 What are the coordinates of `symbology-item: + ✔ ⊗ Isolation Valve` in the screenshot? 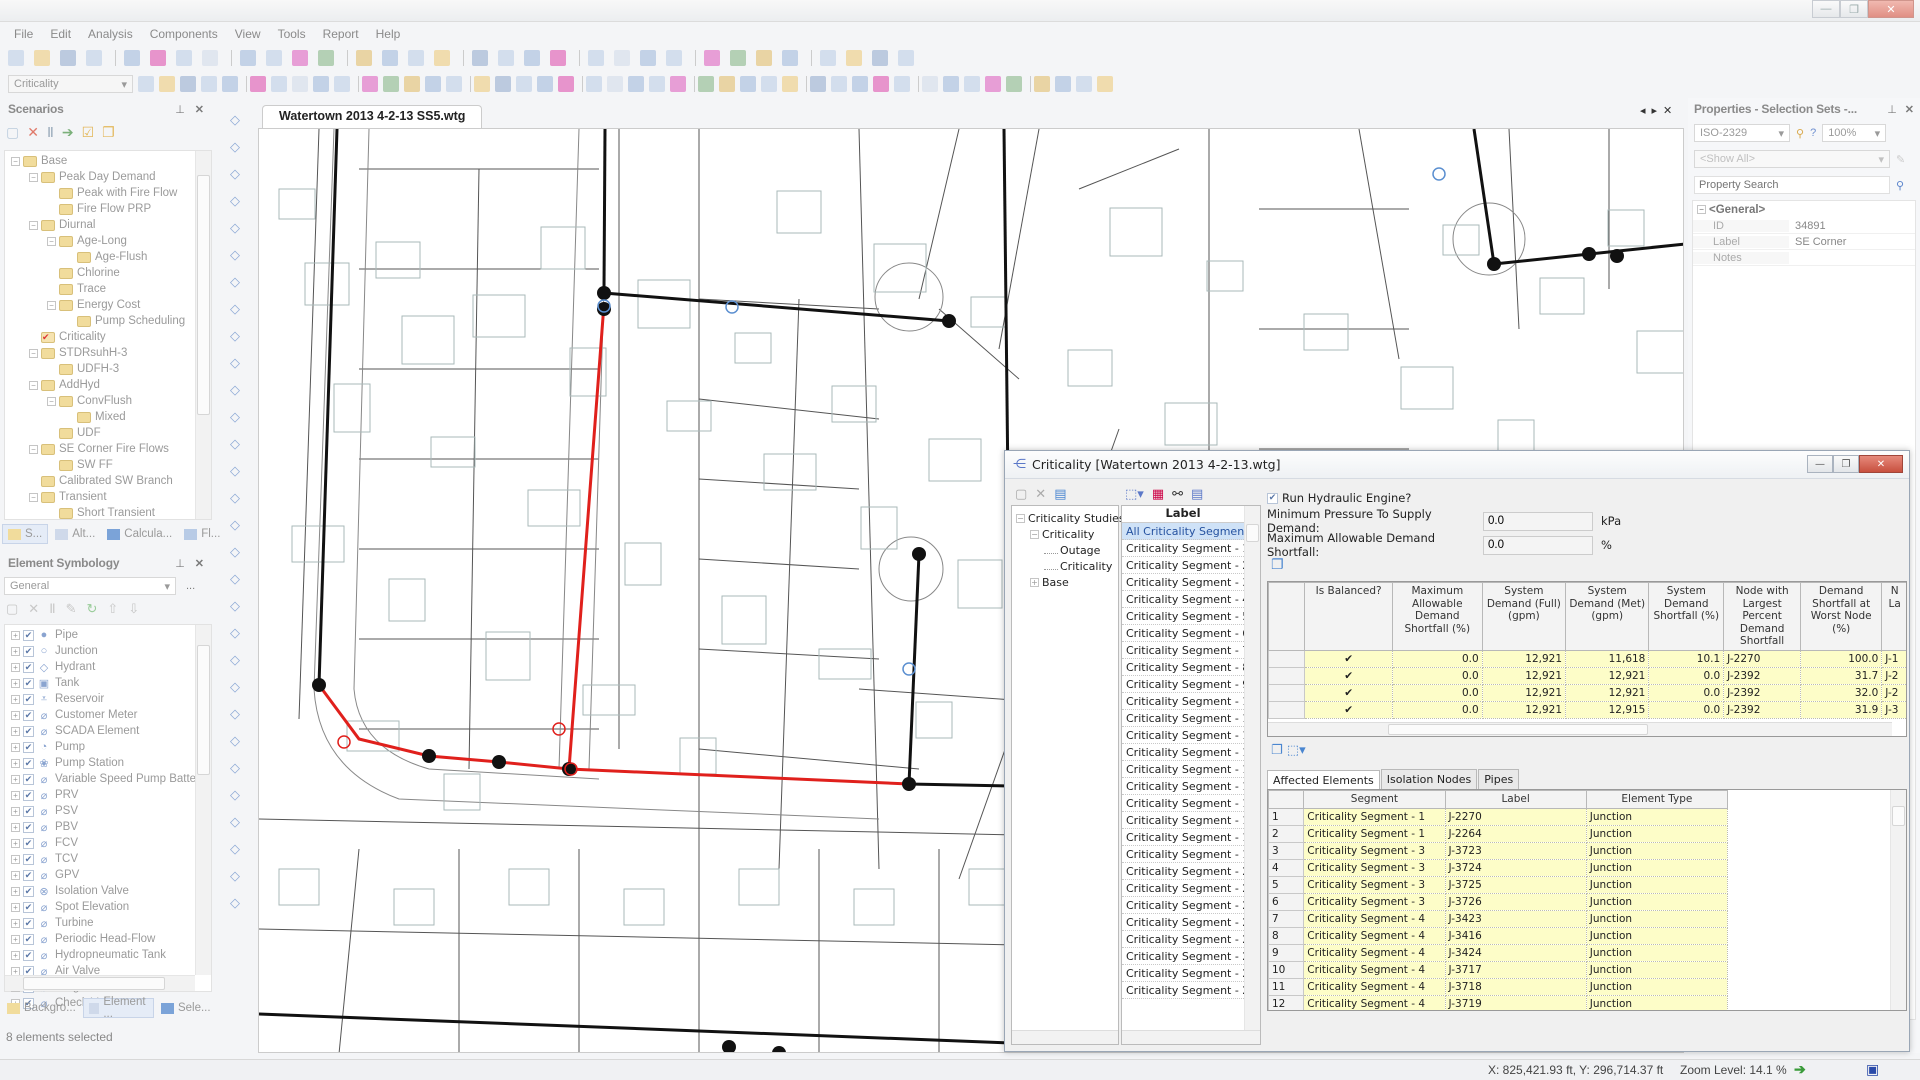 It's located at (111, 891).